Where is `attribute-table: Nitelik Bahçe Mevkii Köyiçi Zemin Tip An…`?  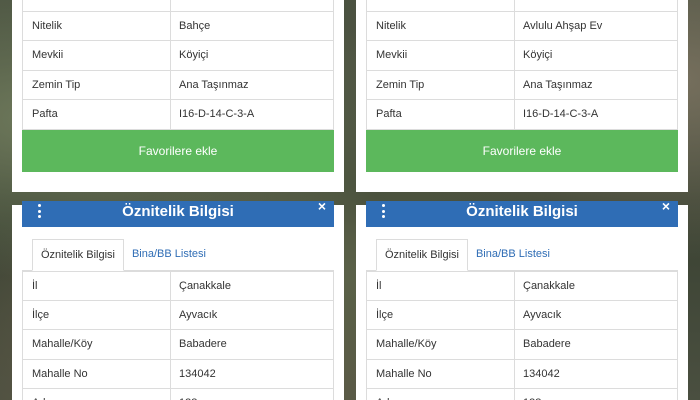
attribute-table: Nitelik Bahçe Mevkii Köyiçi Zemin Tip An… is located at coordinates (178, 65).